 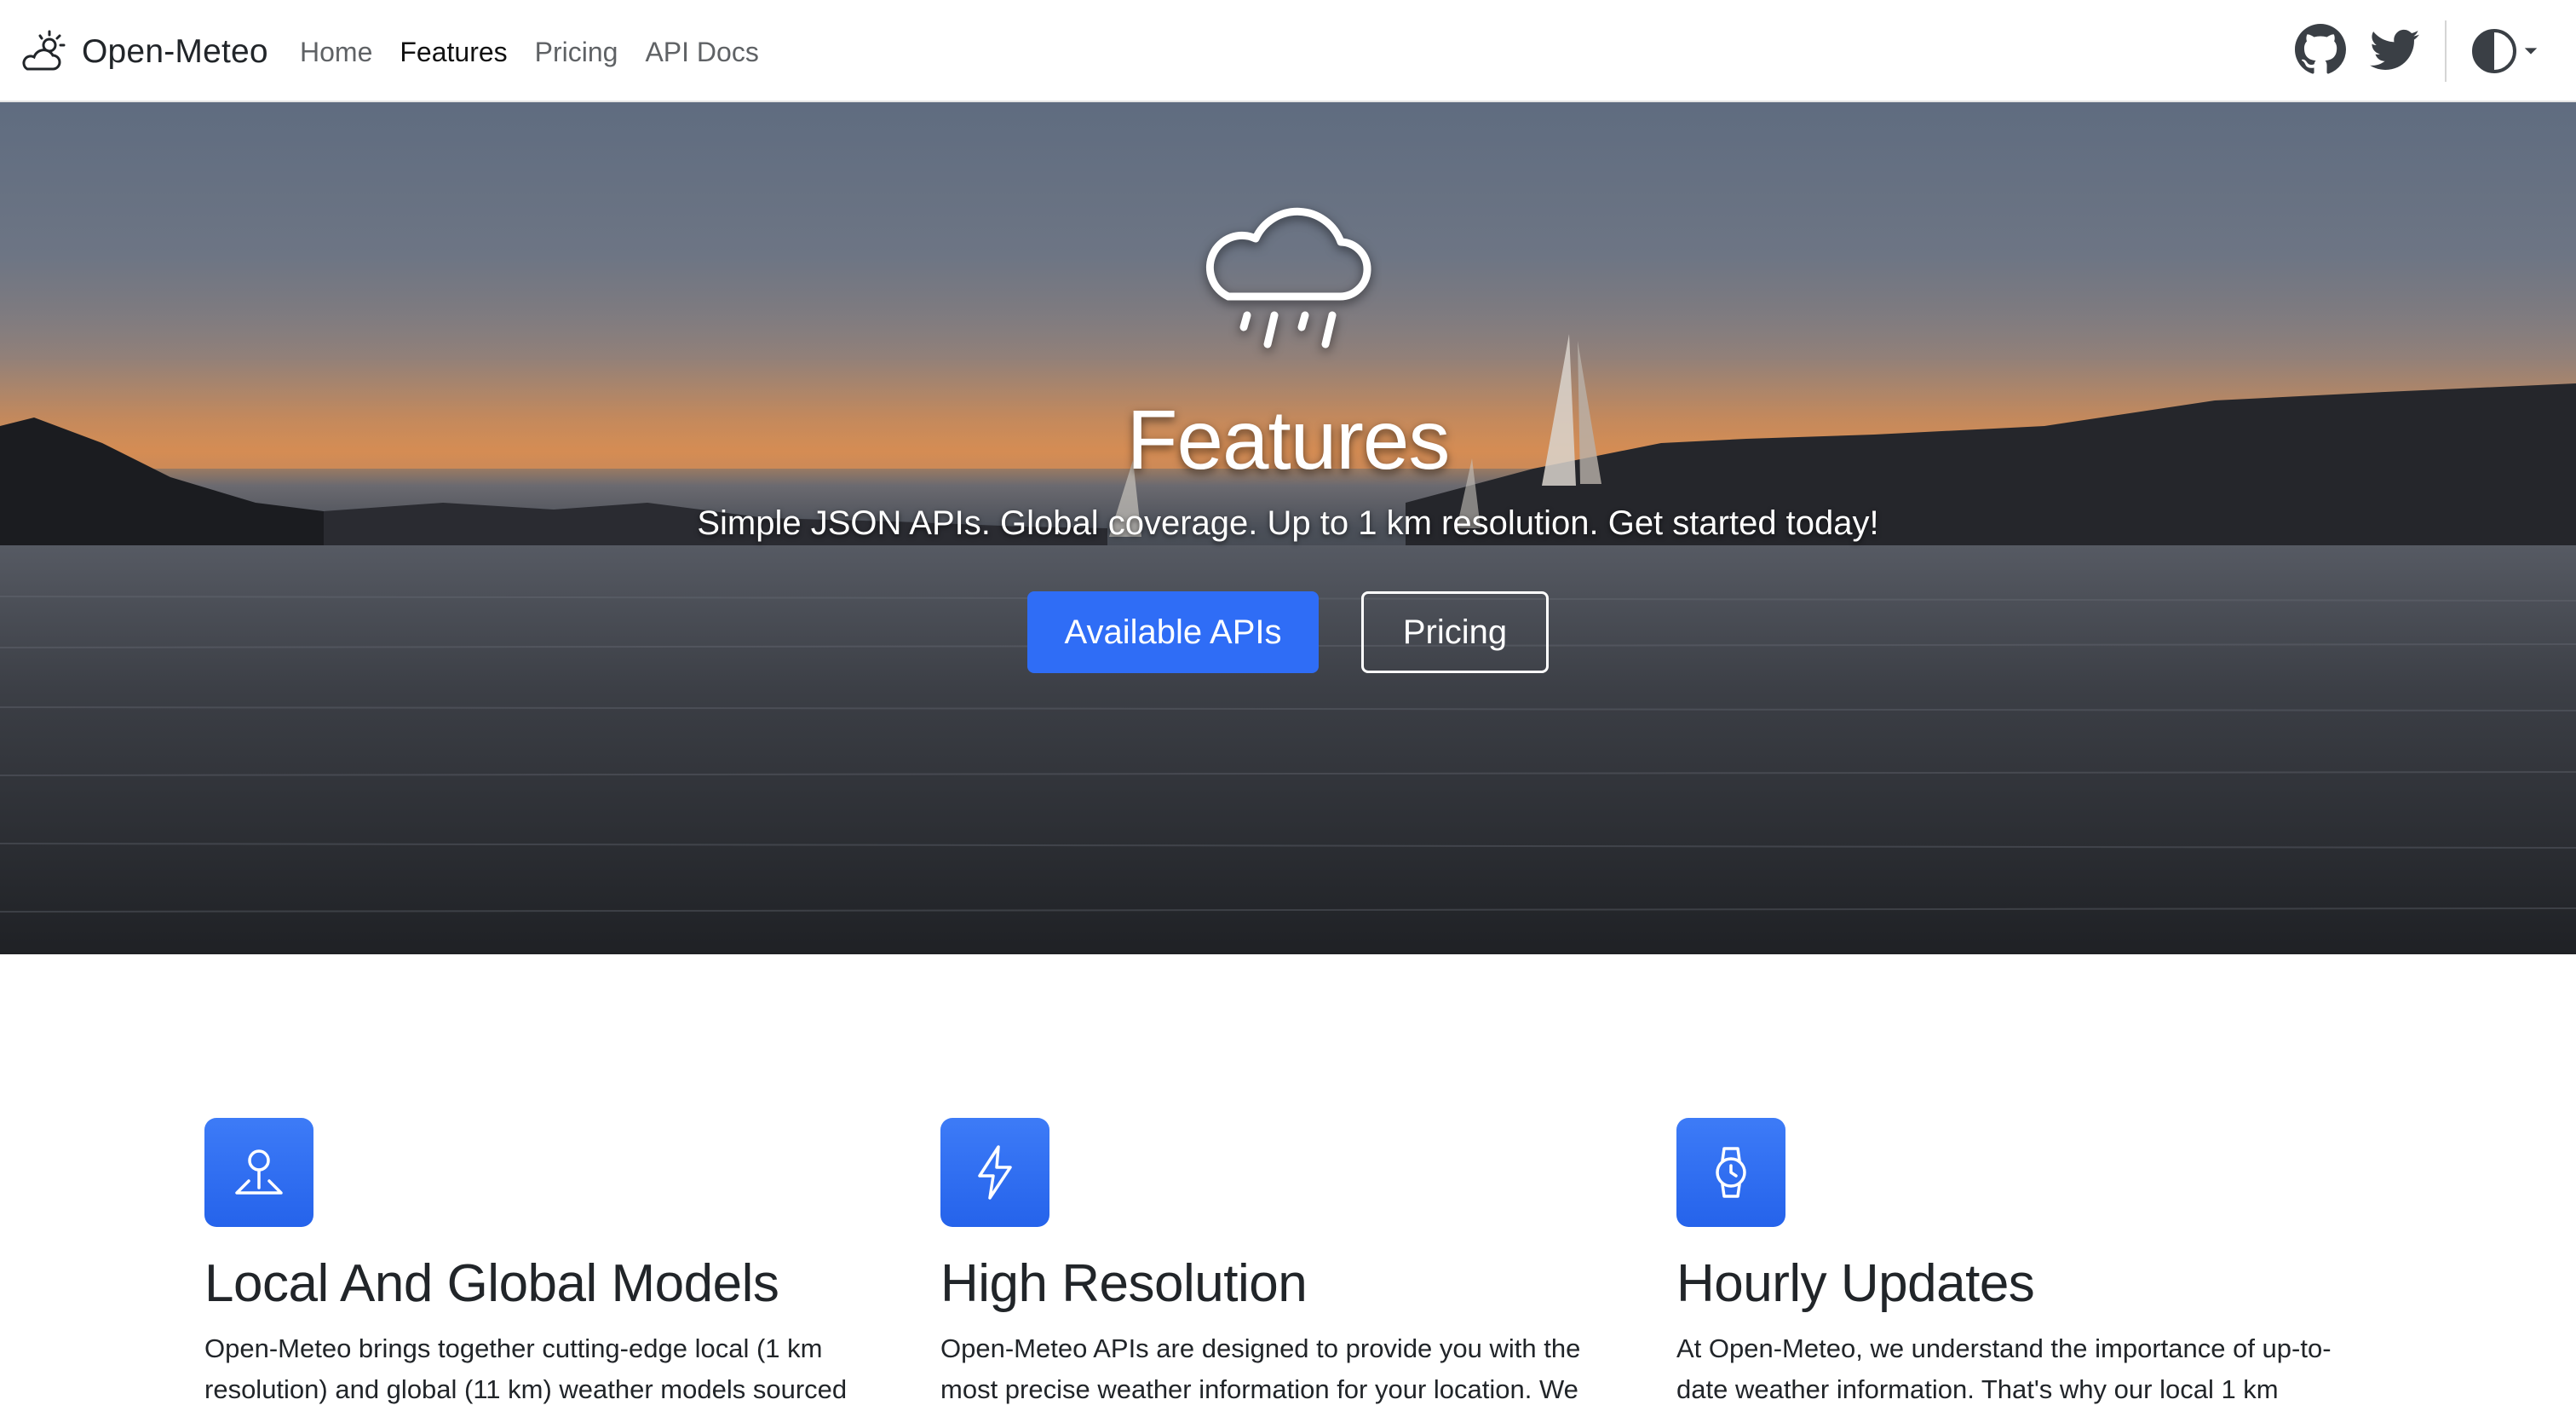 What do you see at coordinates (702, 52) in the screenshot?
I see `nav-api-docs: API Docs` at bounding box center [702, 52].